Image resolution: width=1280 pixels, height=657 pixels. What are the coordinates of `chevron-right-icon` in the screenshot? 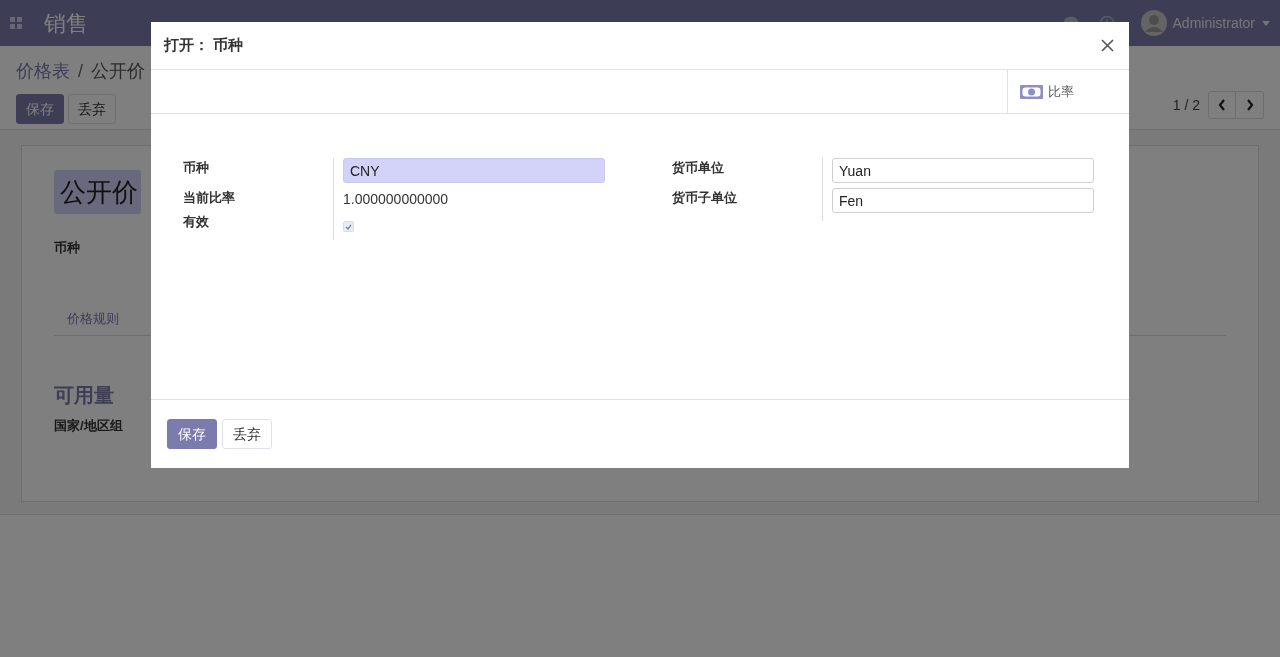 It's located at (1249, 105).